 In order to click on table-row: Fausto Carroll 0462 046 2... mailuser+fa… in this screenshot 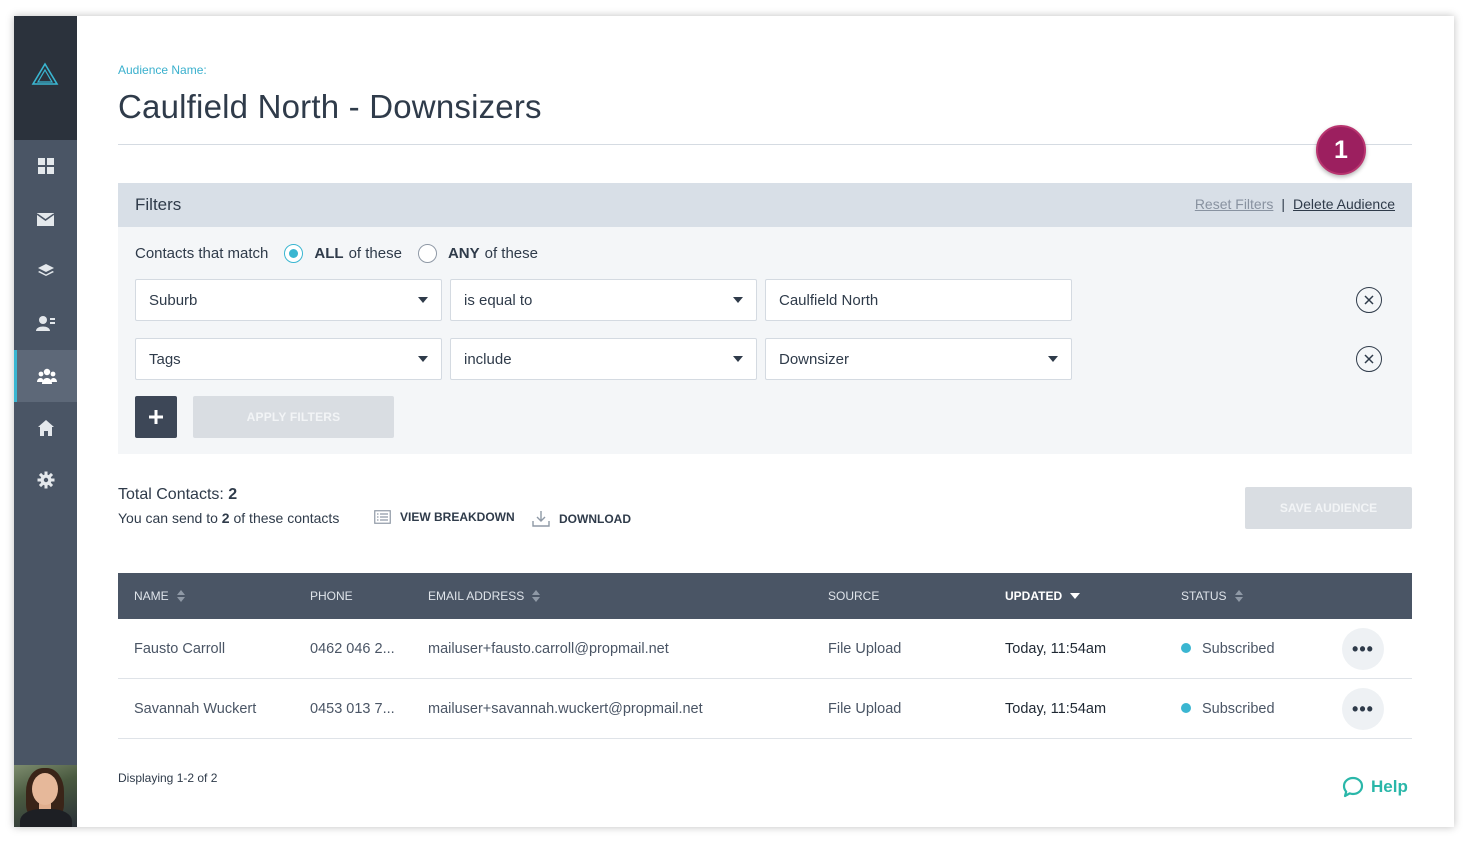, I will do `click(765, 649)`.